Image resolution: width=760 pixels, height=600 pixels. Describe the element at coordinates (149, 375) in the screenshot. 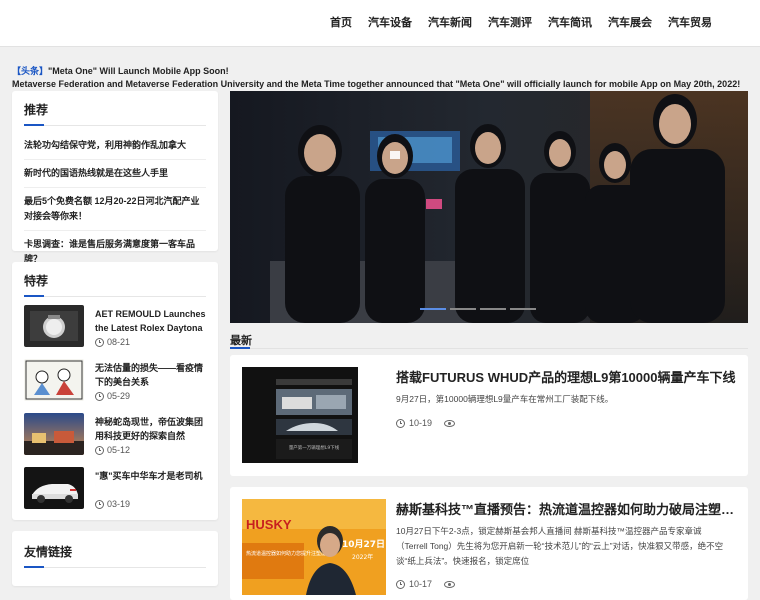

I see `featured-item-title: 无法估量的损失——看疫情下的美台关系` at that location.